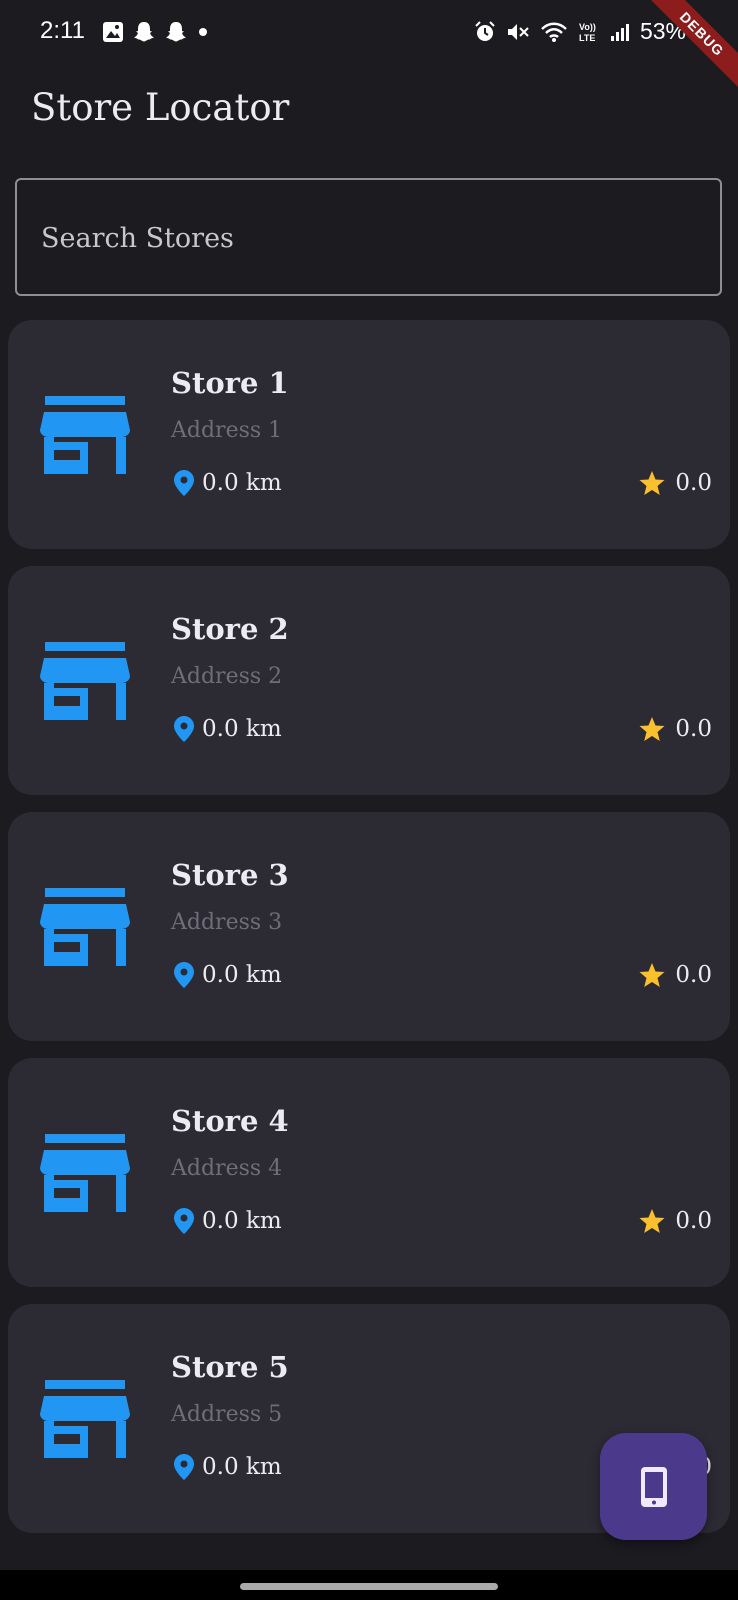 Image resolution: width=738 pixels, height=1600 pixels. I want to click on store-card: Store 1 Address 1 0.0 km 0.0, so click(369, 434).